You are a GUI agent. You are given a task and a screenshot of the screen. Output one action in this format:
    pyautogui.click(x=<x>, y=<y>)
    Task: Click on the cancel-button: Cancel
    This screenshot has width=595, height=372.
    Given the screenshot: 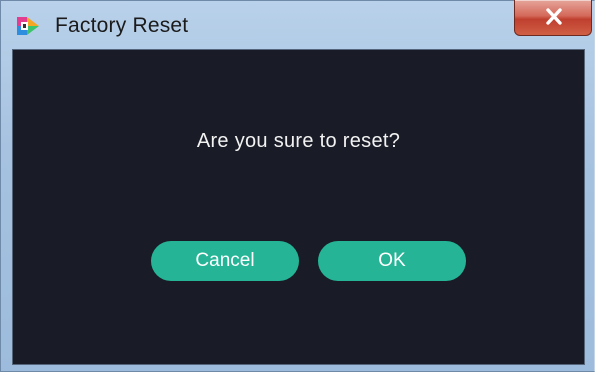 What is the action you would take?
    pyautogui.click(x=225, y=261)
    